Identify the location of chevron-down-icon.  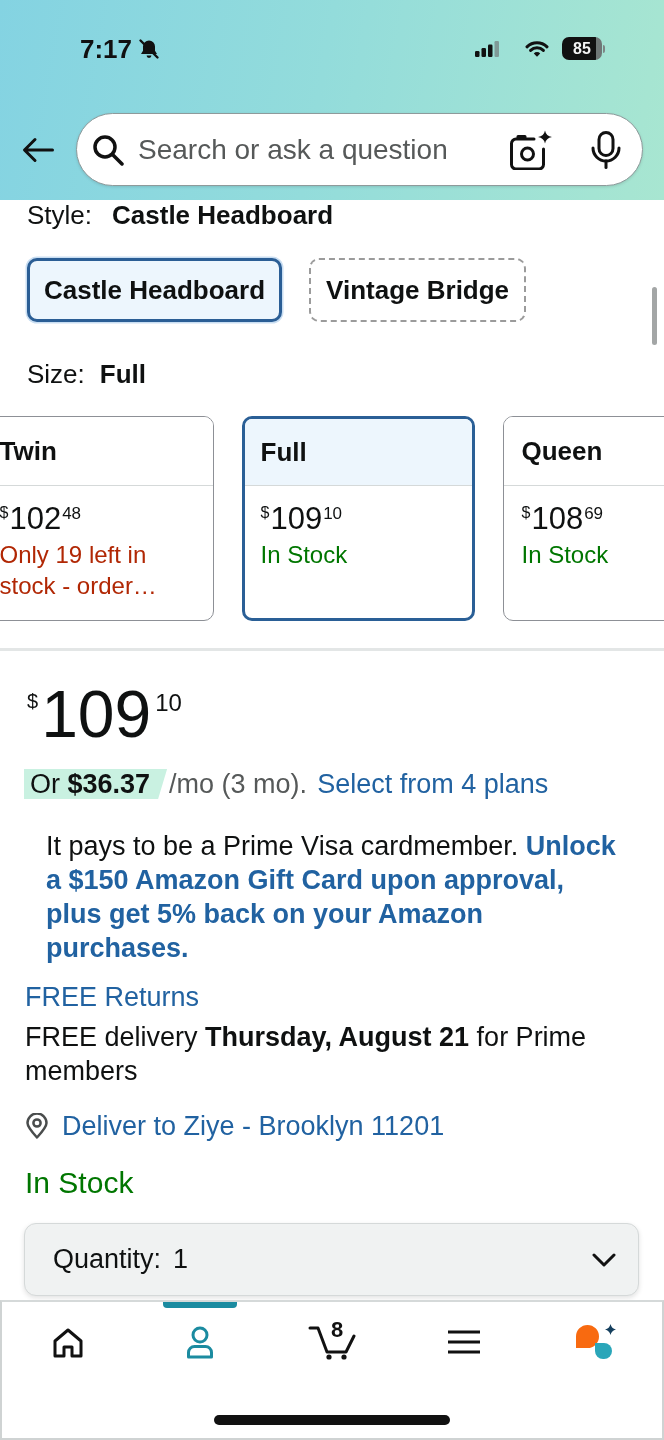
(604, 1259).